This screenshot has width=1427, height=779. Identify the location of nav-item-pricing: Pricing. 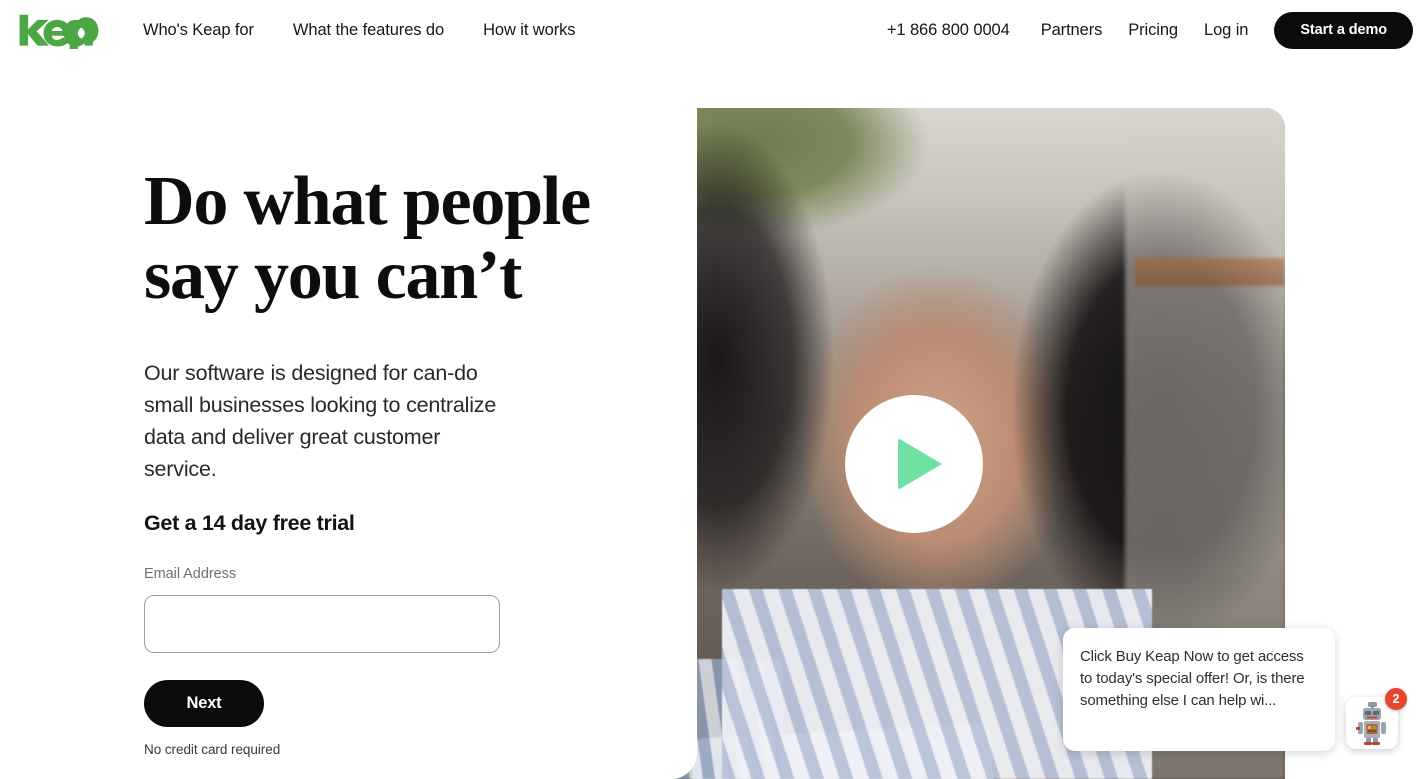
(1153, 30).